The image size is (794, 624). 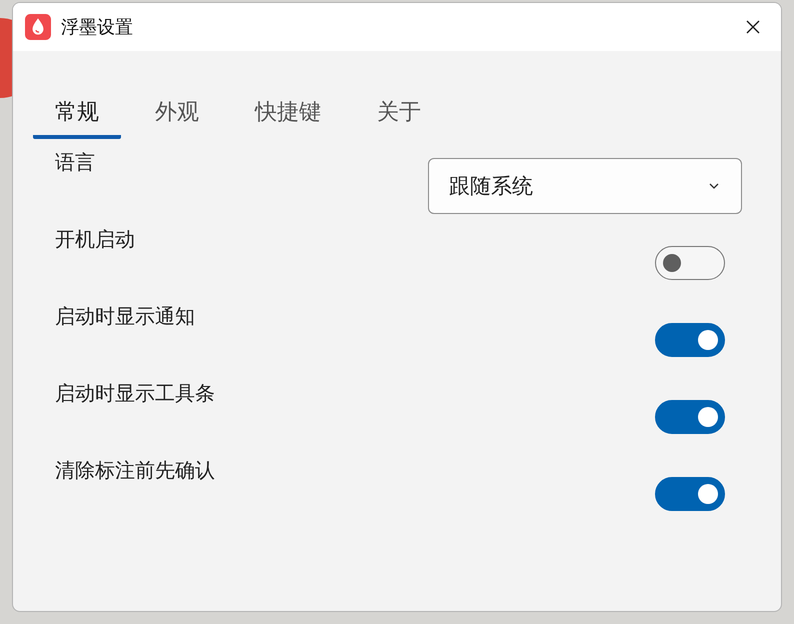 I want to click on tab: 常规, so click(x=77, y=118).